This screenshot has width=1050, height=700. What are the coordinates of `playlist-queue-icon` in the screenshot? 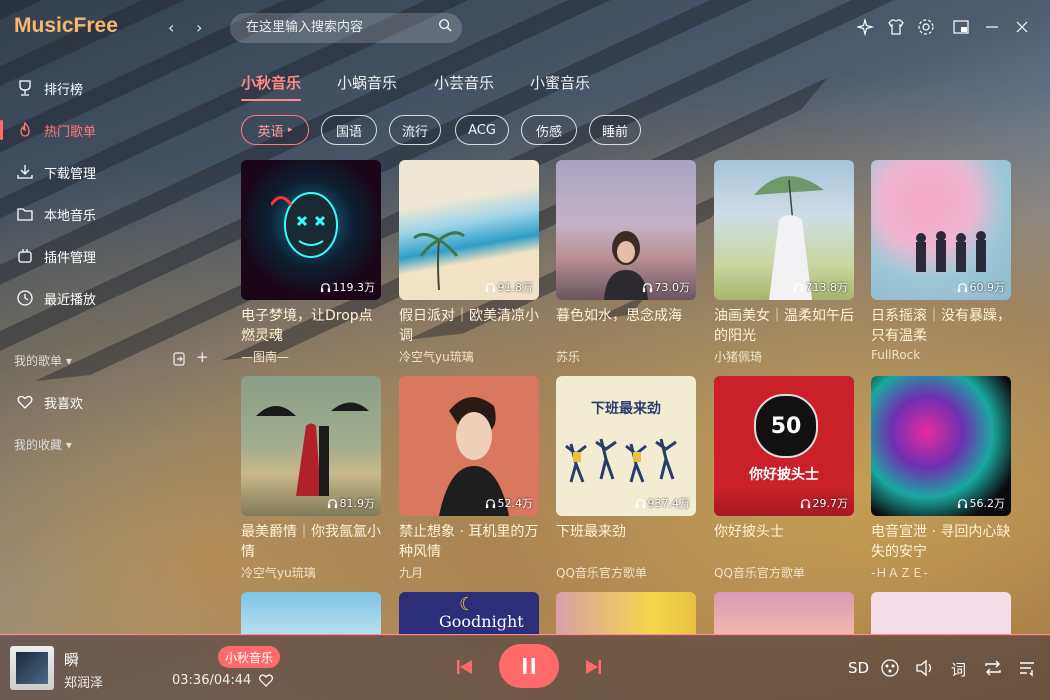 It's located at (1027, 668).